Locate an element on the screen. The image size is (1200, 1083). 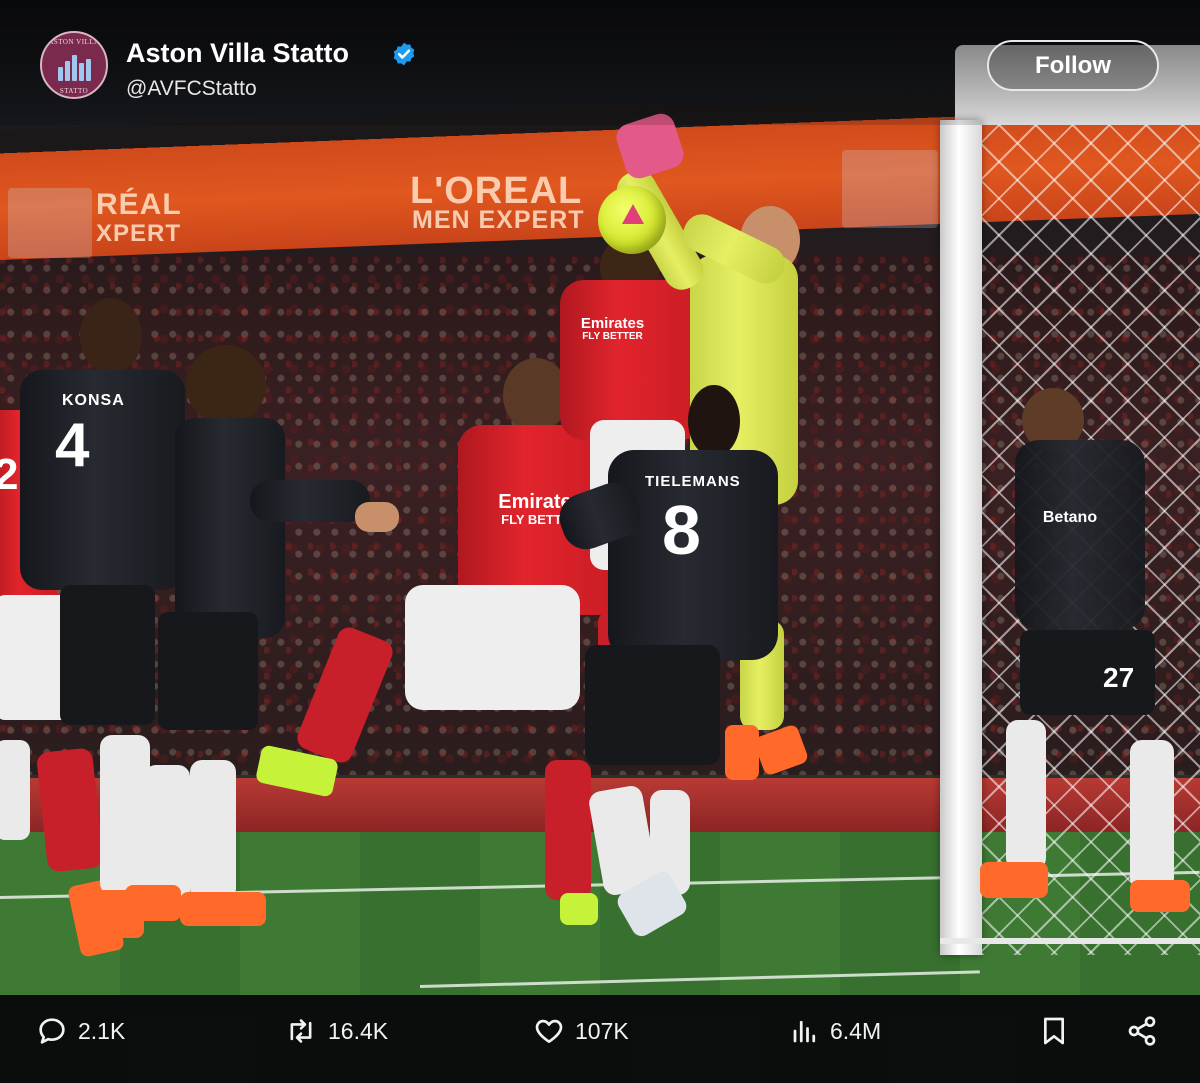
reply-icon is located at coordinates (52, 1031).